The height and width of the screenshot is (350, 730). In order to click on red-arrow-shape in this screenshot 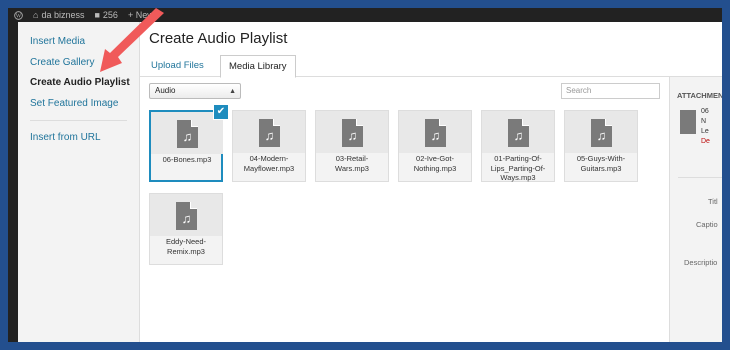, I will do `click(132, 40)`.